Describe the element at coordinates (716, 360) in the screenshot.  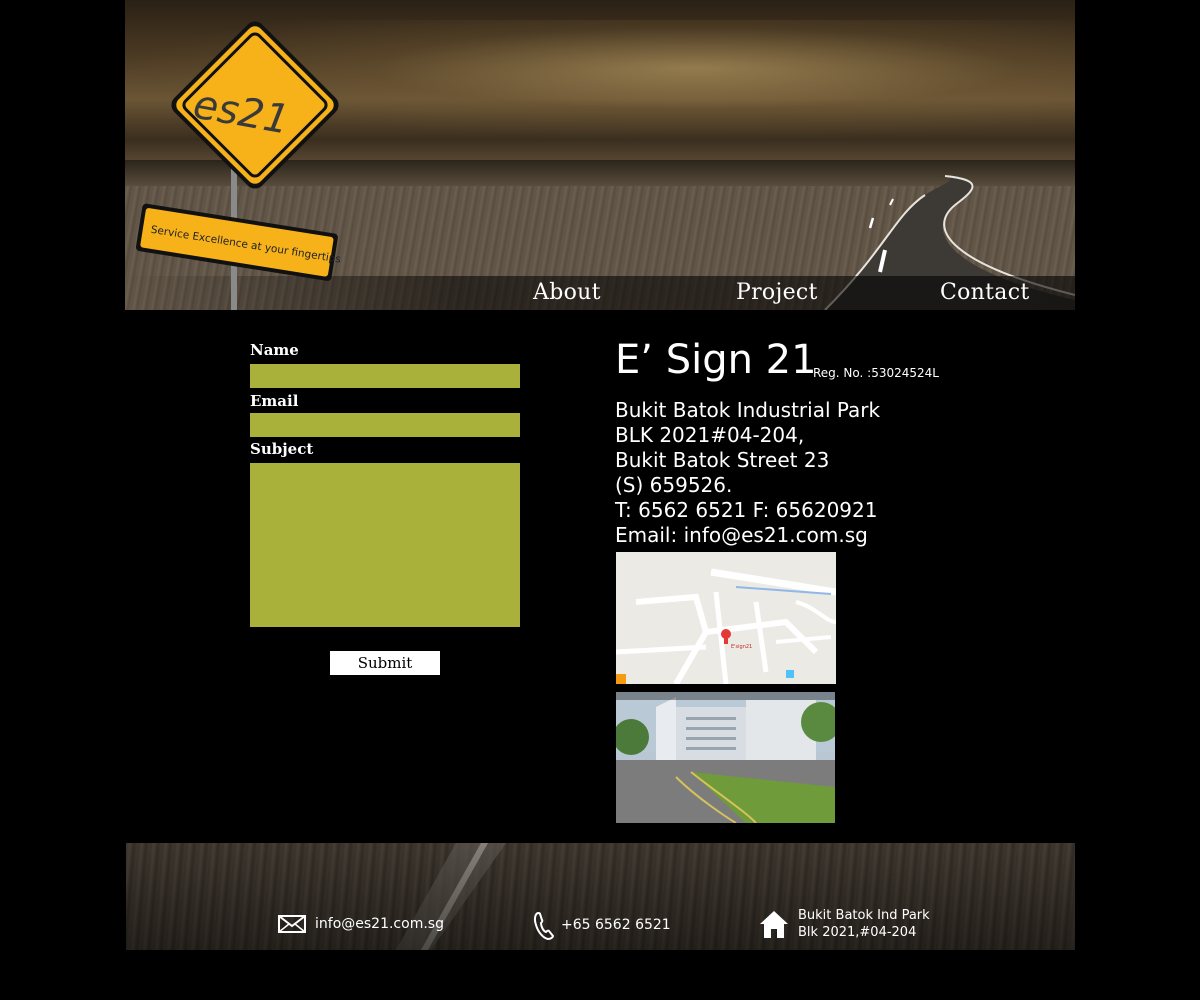
I see `company-name: E’ Sign 21` at that location.